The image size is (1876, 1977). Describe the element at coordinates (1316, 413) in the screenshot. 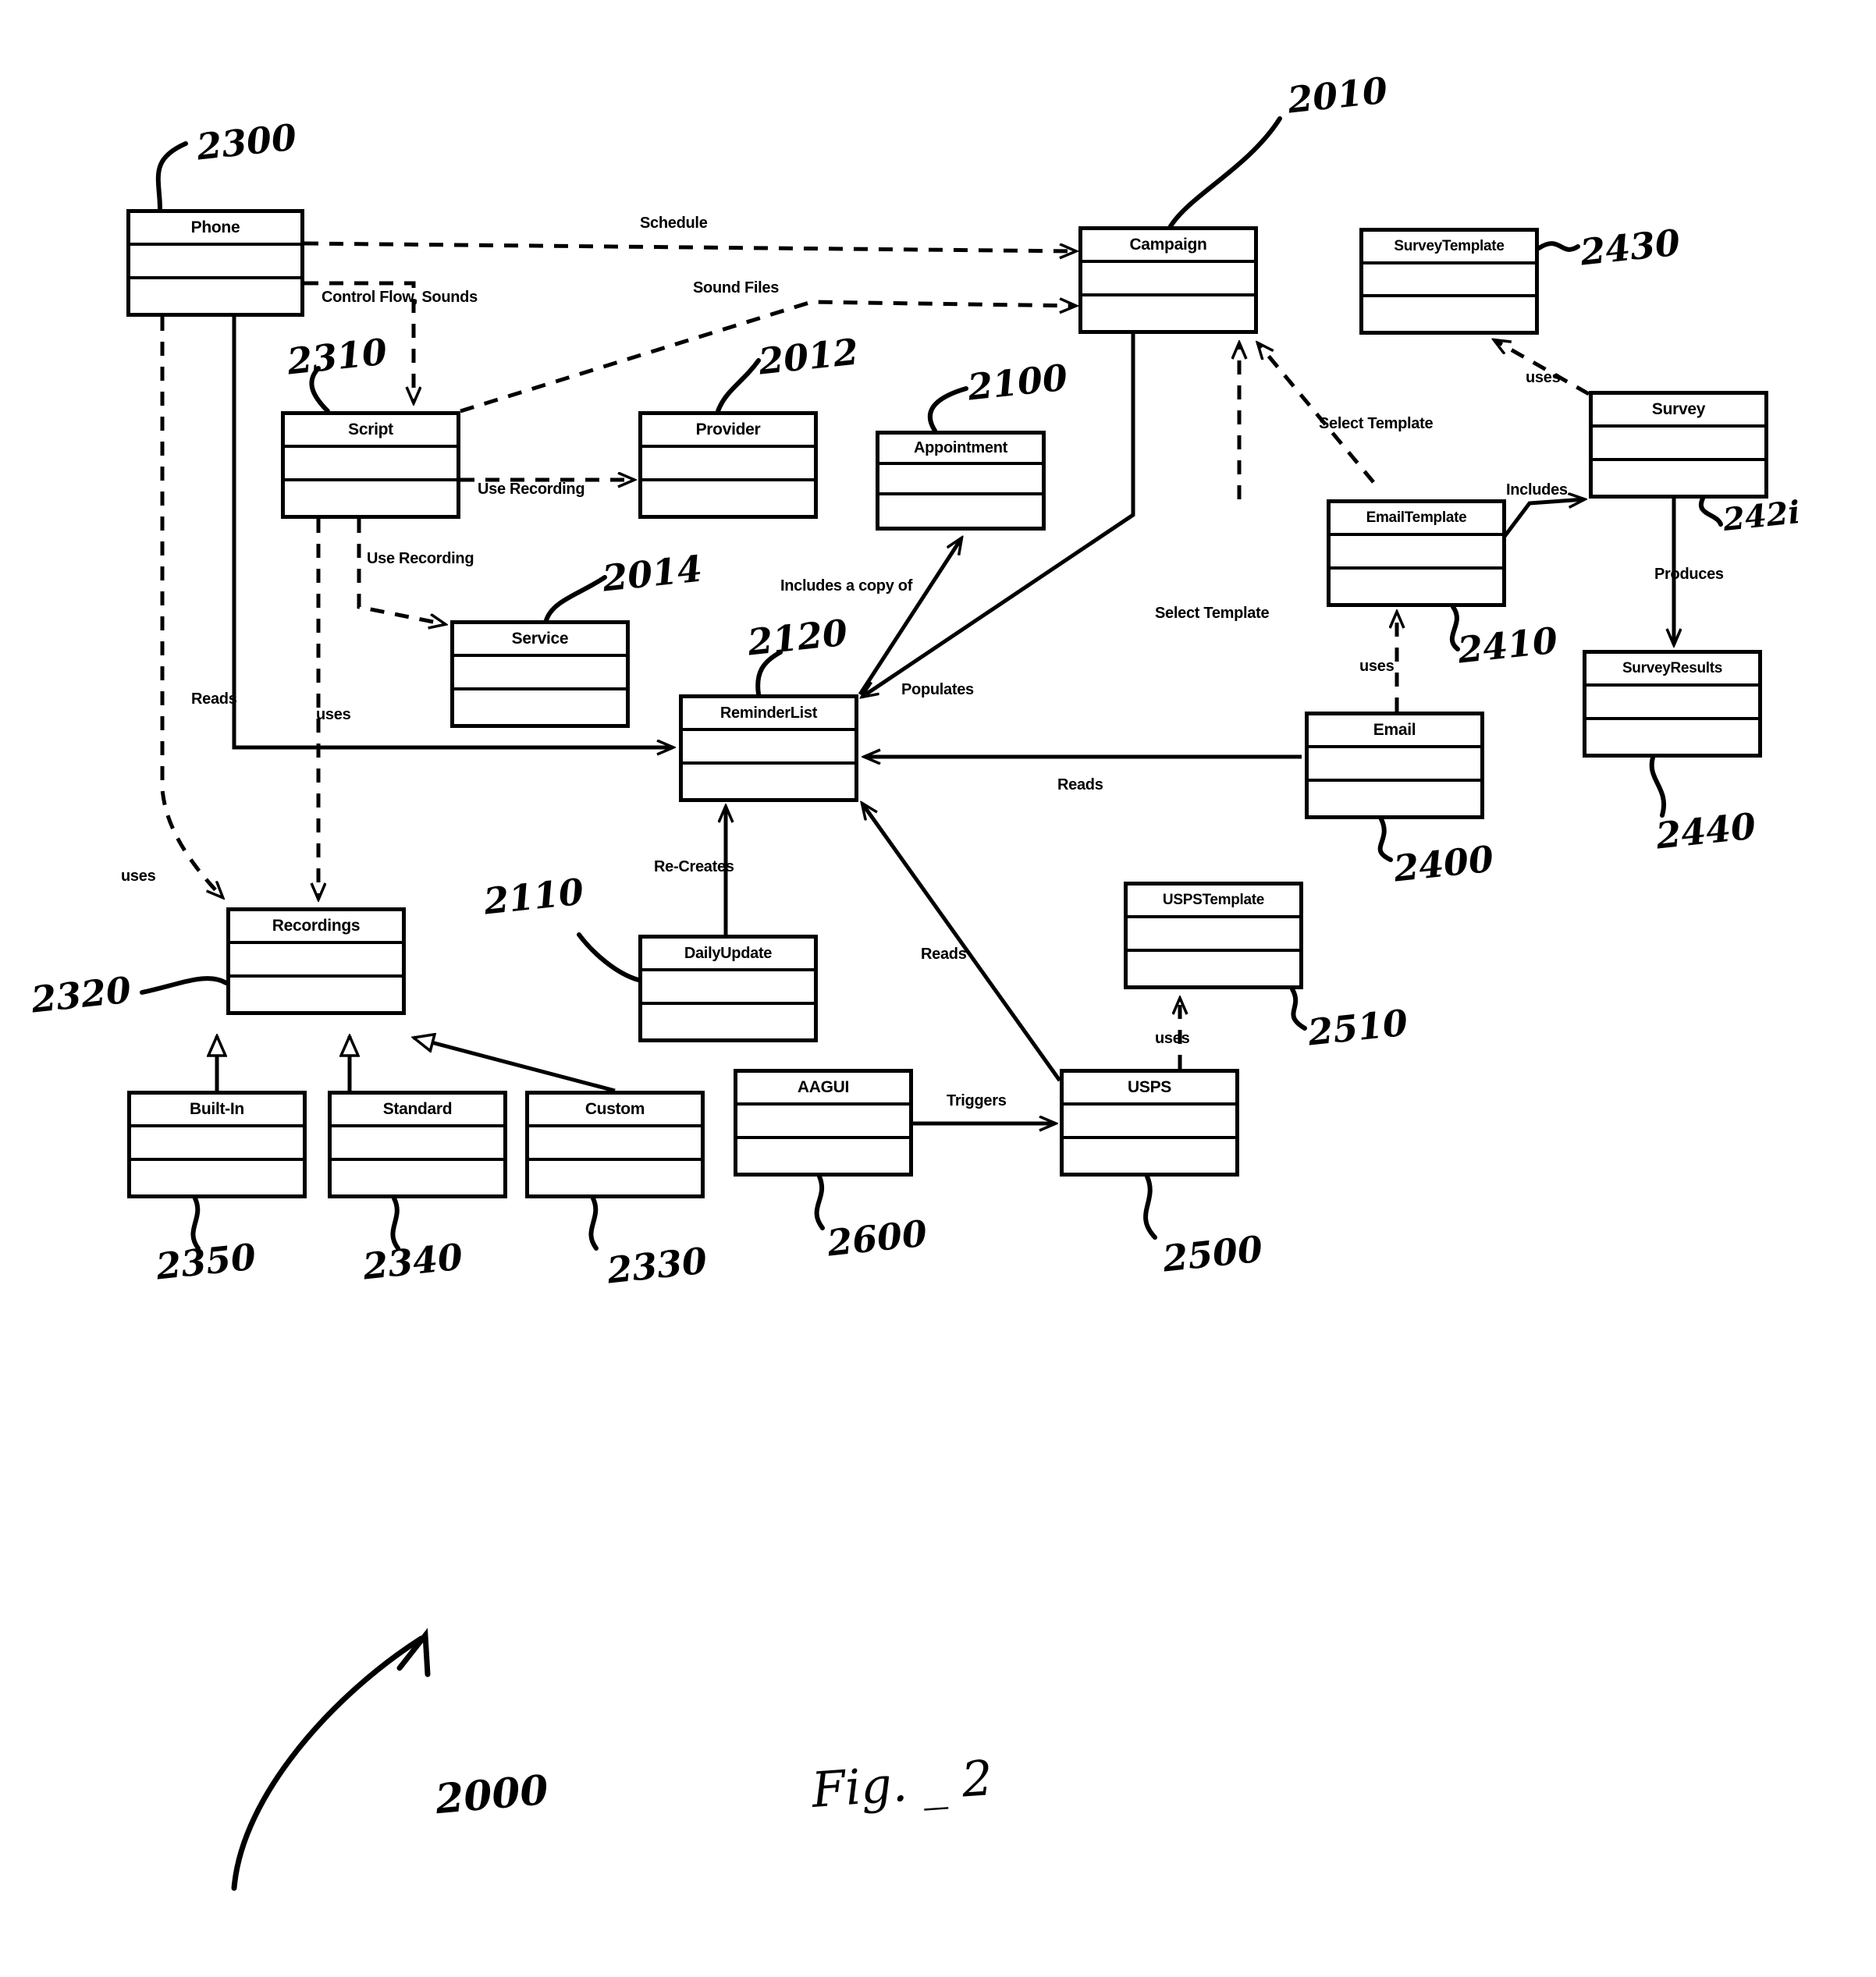

I see `edge-select-template-survey` at that location.